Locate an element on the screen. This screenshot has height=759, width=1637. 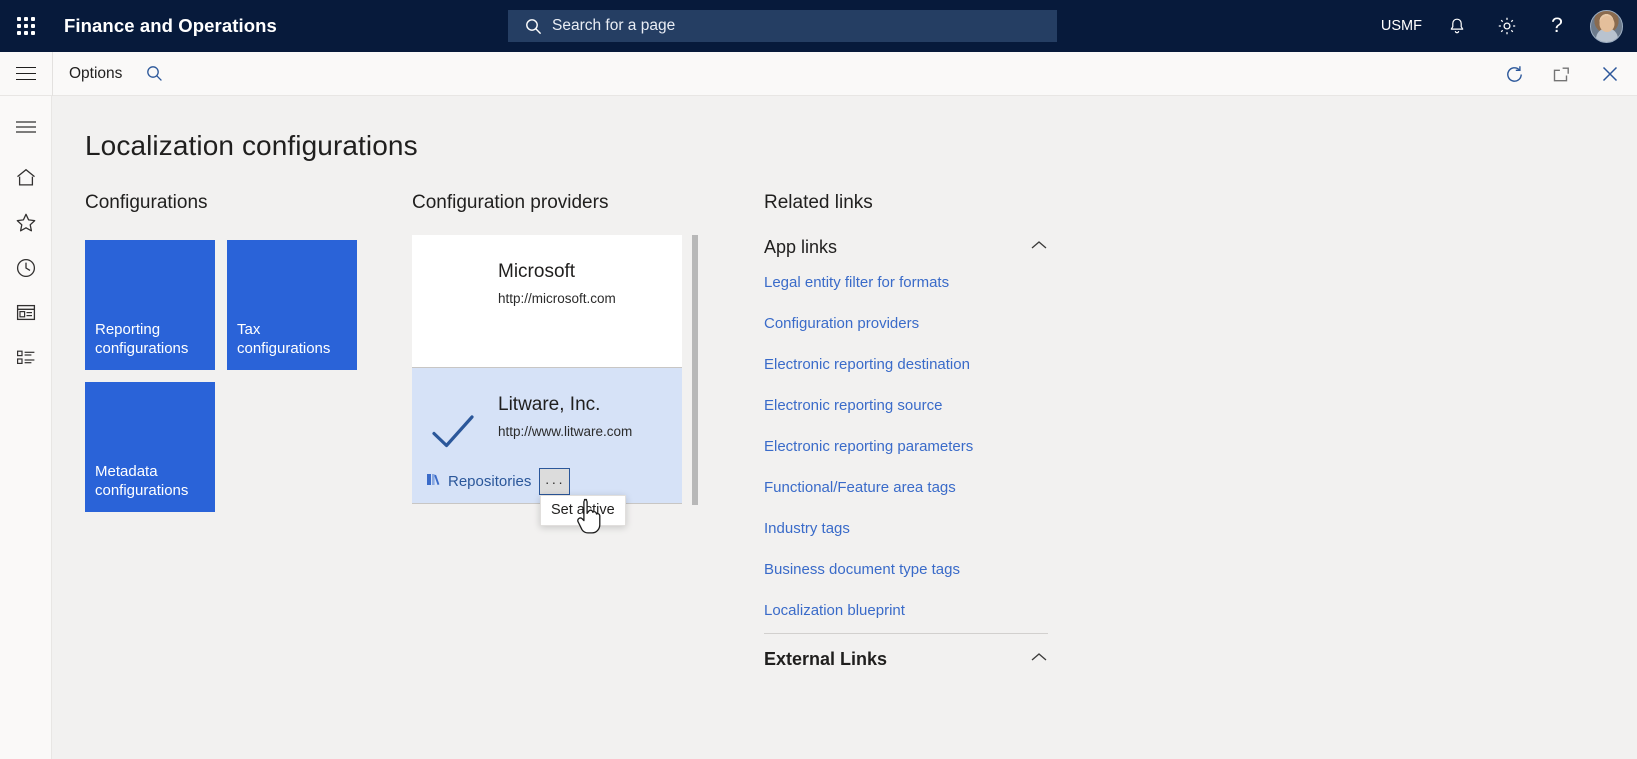
tile-label: Metadata configurations is located at coordinates (142, 481).